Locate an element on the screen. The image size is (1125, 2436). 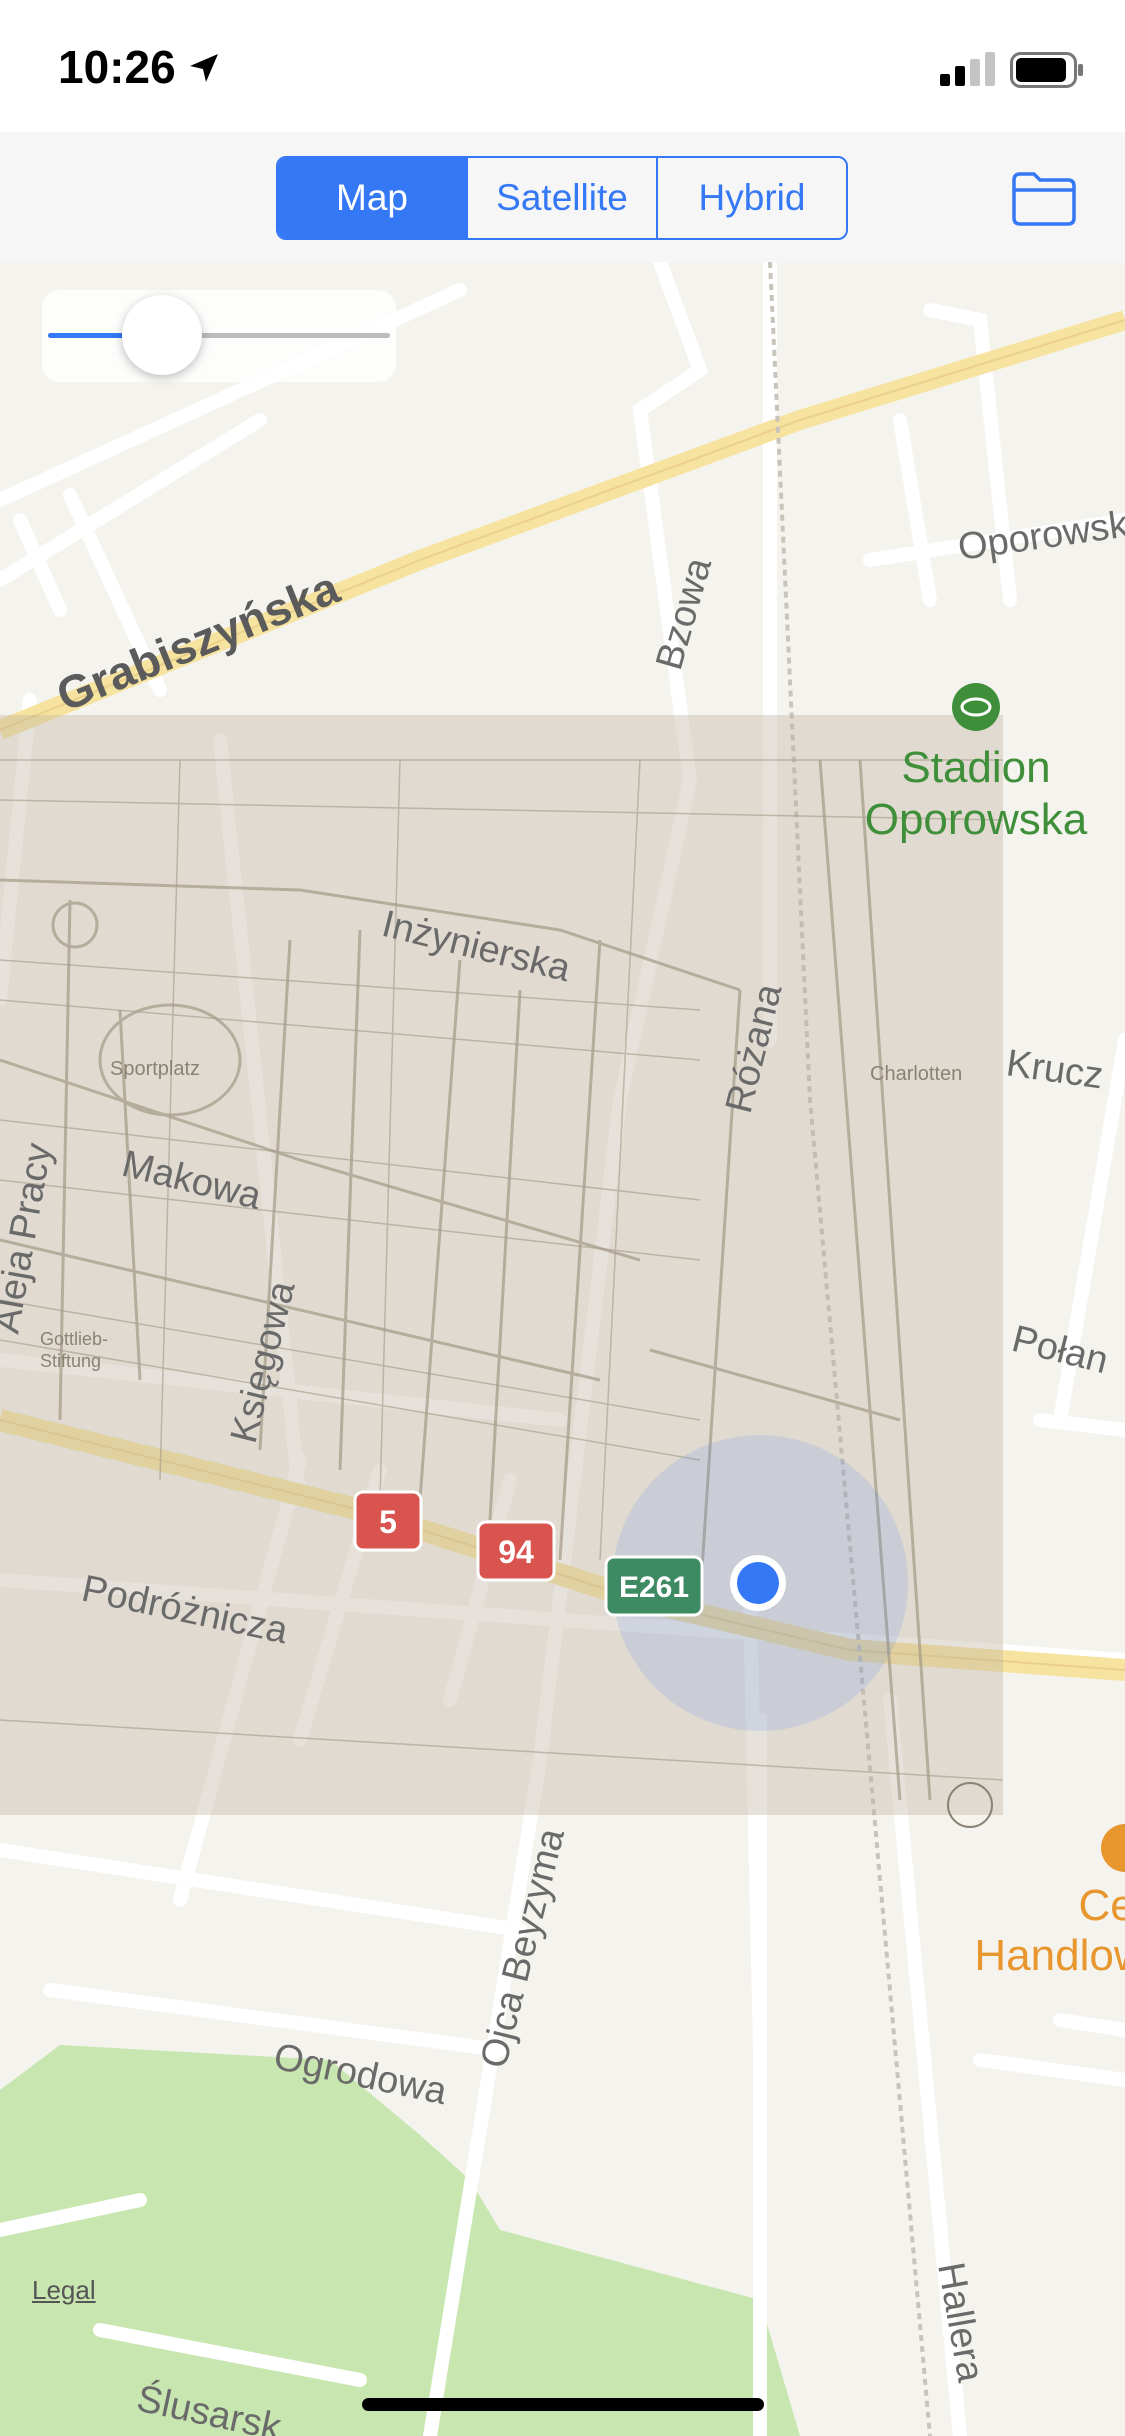
route-shield-e261: E261 is located at coordinates (654, 1586).